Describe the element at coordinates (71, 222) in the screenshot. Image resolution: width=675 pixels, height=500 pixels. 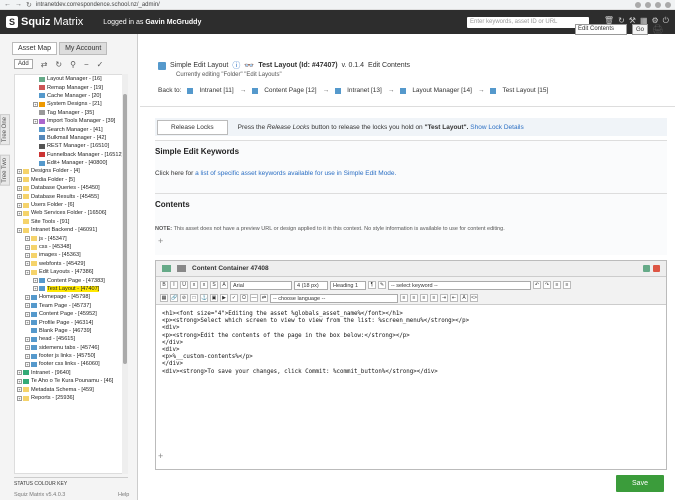
I see `tree-item: Site Tools - [91]` at that location.